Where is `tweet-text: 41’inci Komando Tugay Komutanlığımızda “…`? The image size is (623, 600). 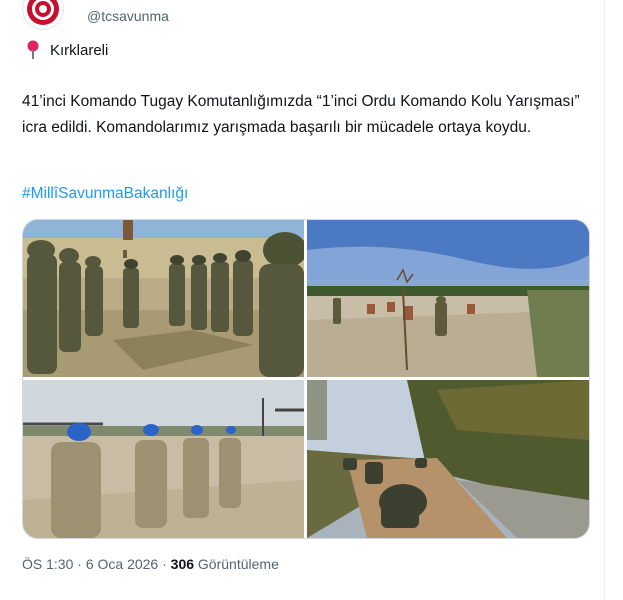
tweet-text: 41’inci Komando Tugay Komutanlığımızda “… is located at coordinates (301, 114).